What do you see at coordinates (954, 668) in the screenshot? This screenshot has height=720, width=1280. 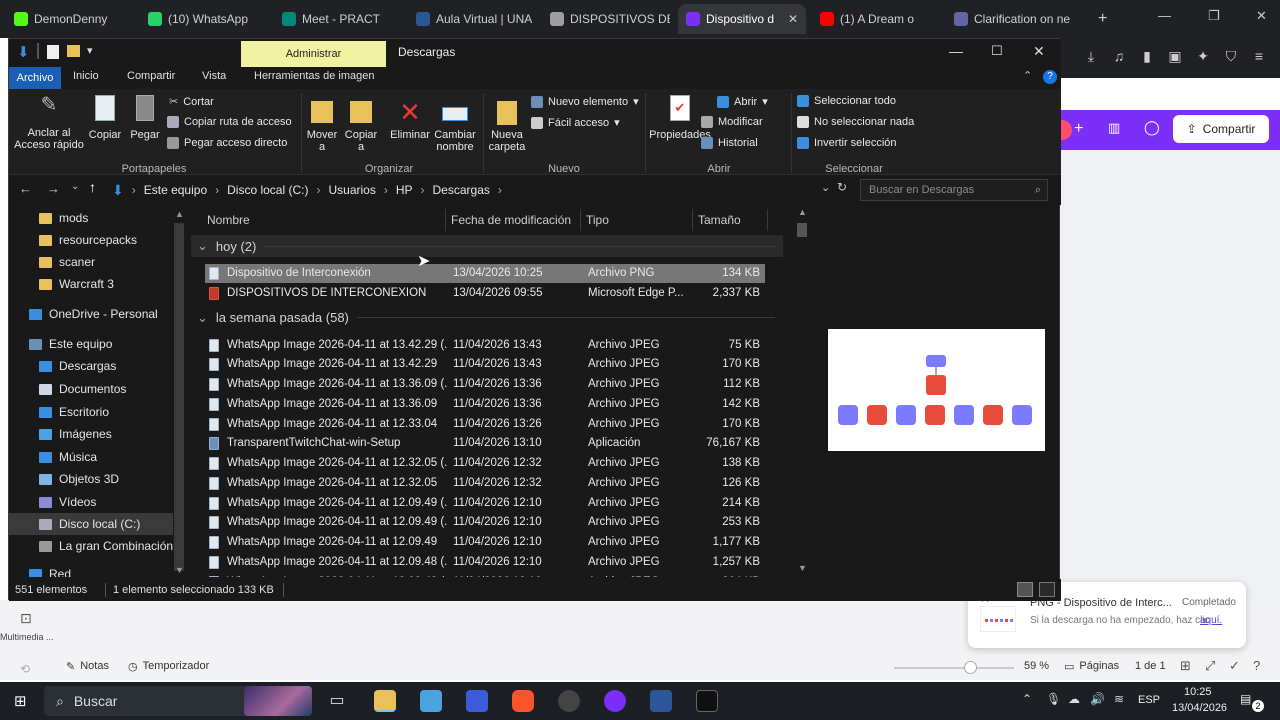 I see `zoom-slider` at bounding box center [954, 668].